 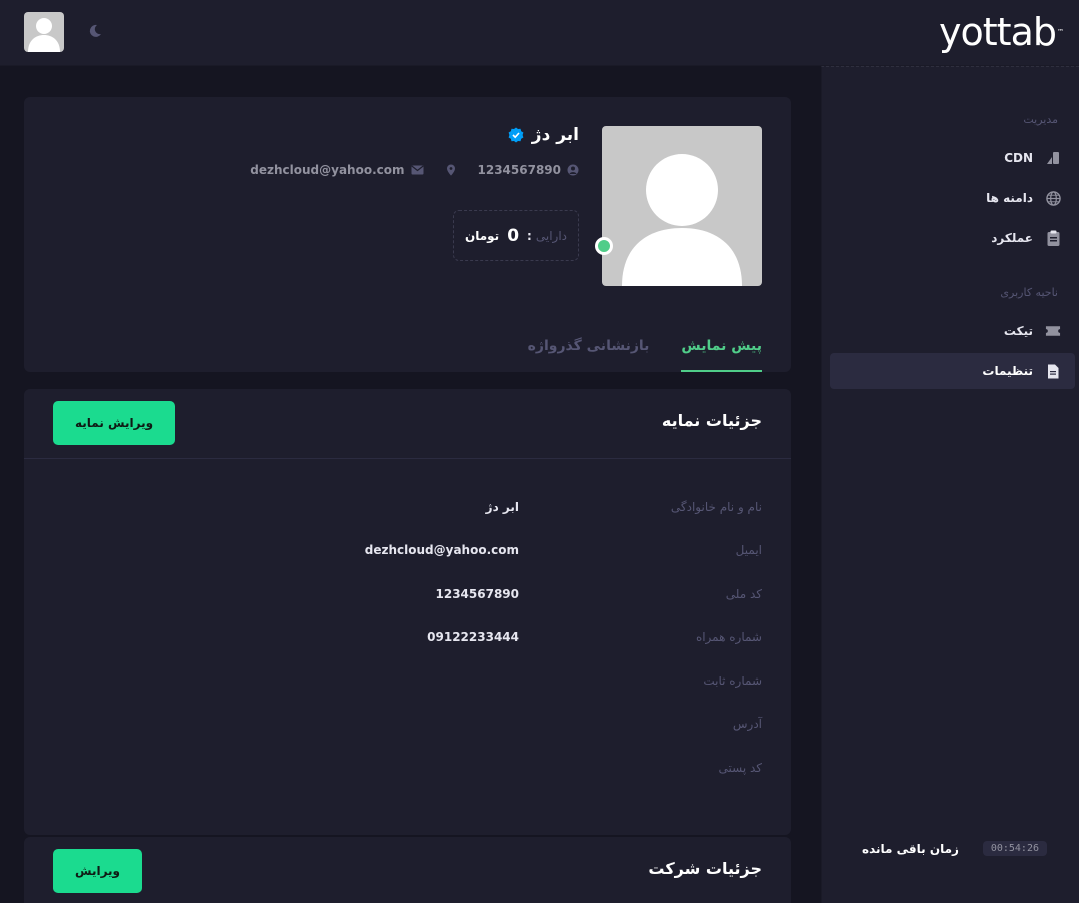 I want to click on row-label: کد ملی, so click(x=743, y=593).